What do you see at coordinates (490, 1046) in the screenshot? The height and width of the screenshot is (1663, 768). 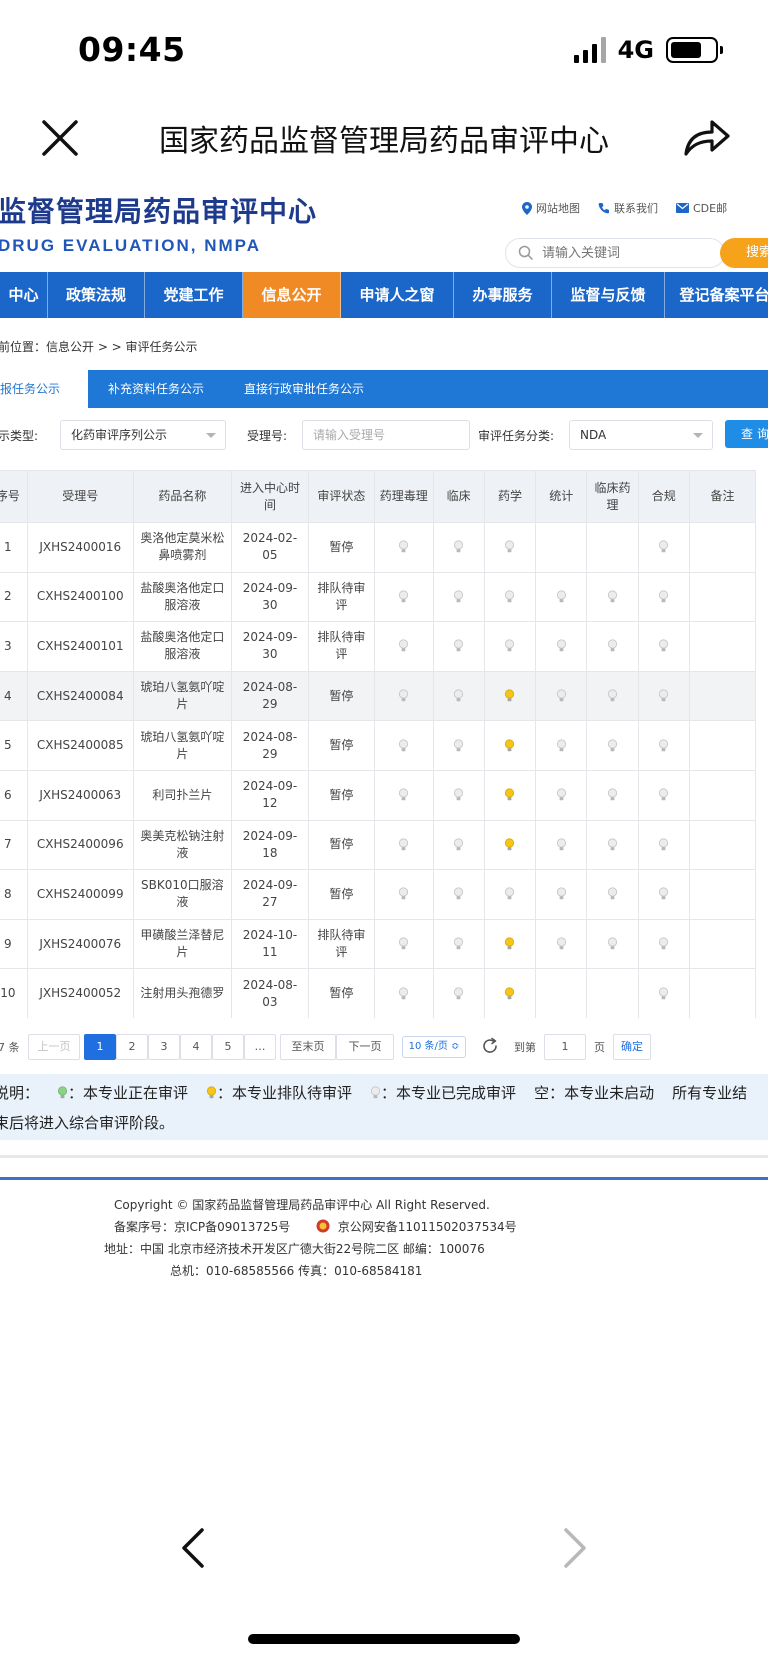 I see `refresh-icon` at bounding box center [490, 1046].